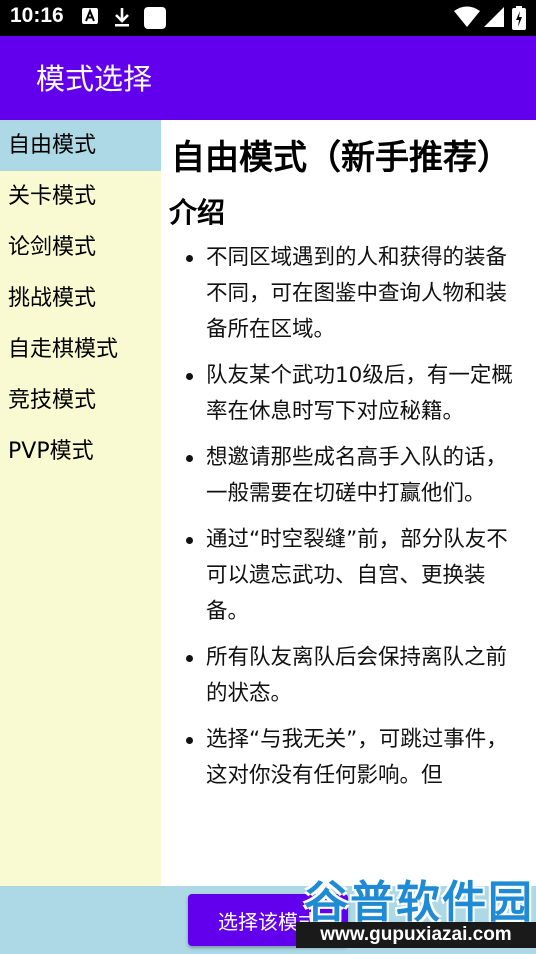 This screenshot has height=954, width=536. Describe the element at coordinates (37, 15) in the screenshot. I see `status-time: 10:16` at that location.